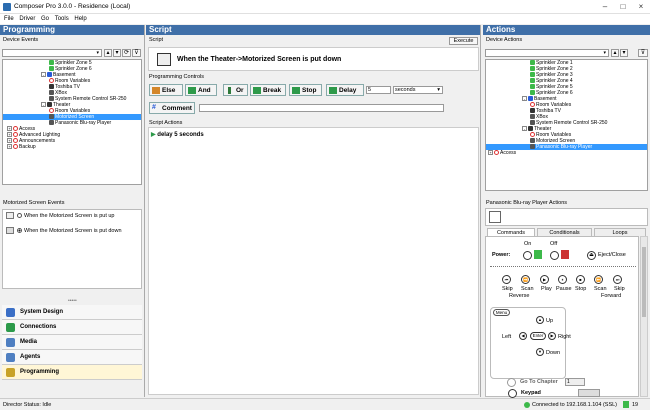 Image resolution: width=650 pixels, height=410 pixels. What do you see at coordinates (575, 382) in the screenshot?
I see `goto-chapter-input: 1` at bounding box center [575, 382].